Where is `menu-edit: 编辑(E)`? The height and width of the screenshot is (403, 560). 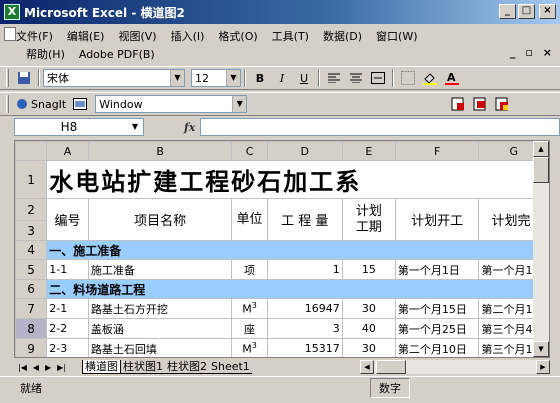
menu-edit: 编辑(E) is located at coordinates (86, 36).